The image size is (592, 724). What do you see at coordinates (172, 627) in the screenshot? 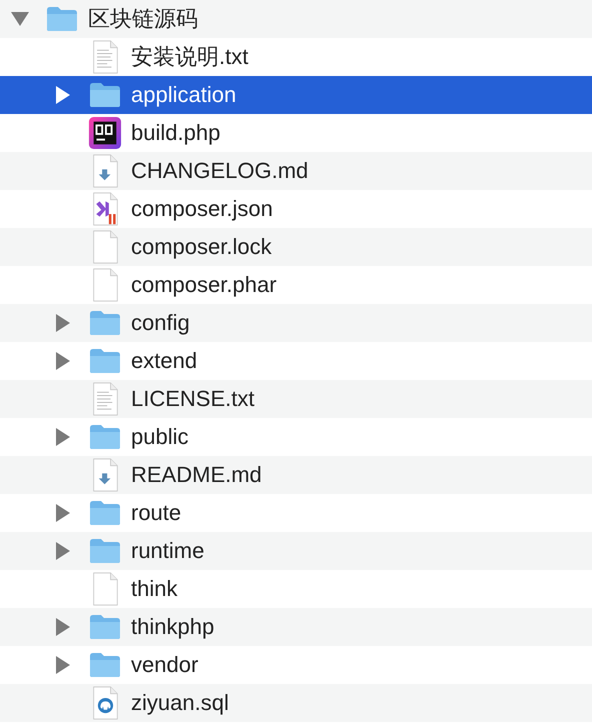
I see `file-name: thinkphp` at bounding box center [172, 627].